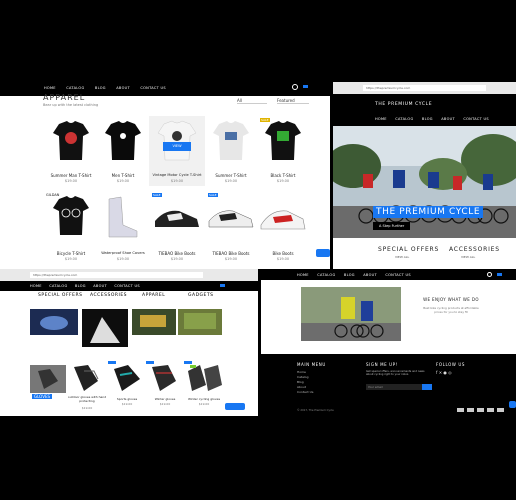  What do you see at coordinates (283, 253) in the screenshot?
I see `product-name: Bike Boots` at bounding box center [283, 253].